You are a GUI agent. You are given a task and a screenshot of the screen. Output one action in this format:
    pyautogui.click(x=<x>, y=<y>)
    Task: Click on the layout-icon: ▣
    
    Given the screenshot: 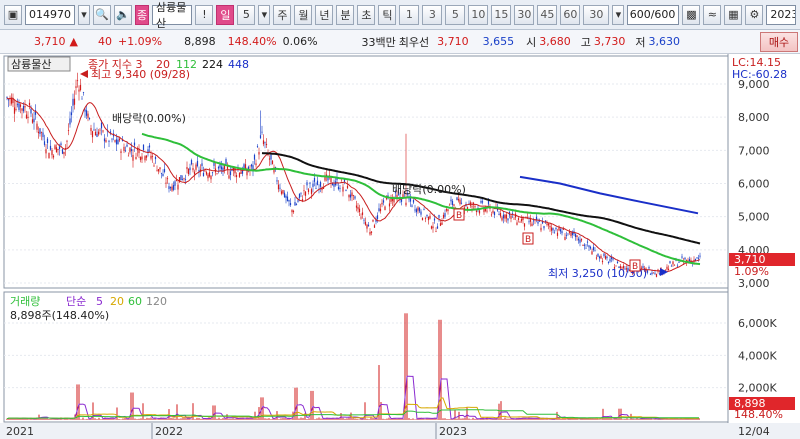 What is the action you would take?
    pyautogui.click(x=13, y=14)
    